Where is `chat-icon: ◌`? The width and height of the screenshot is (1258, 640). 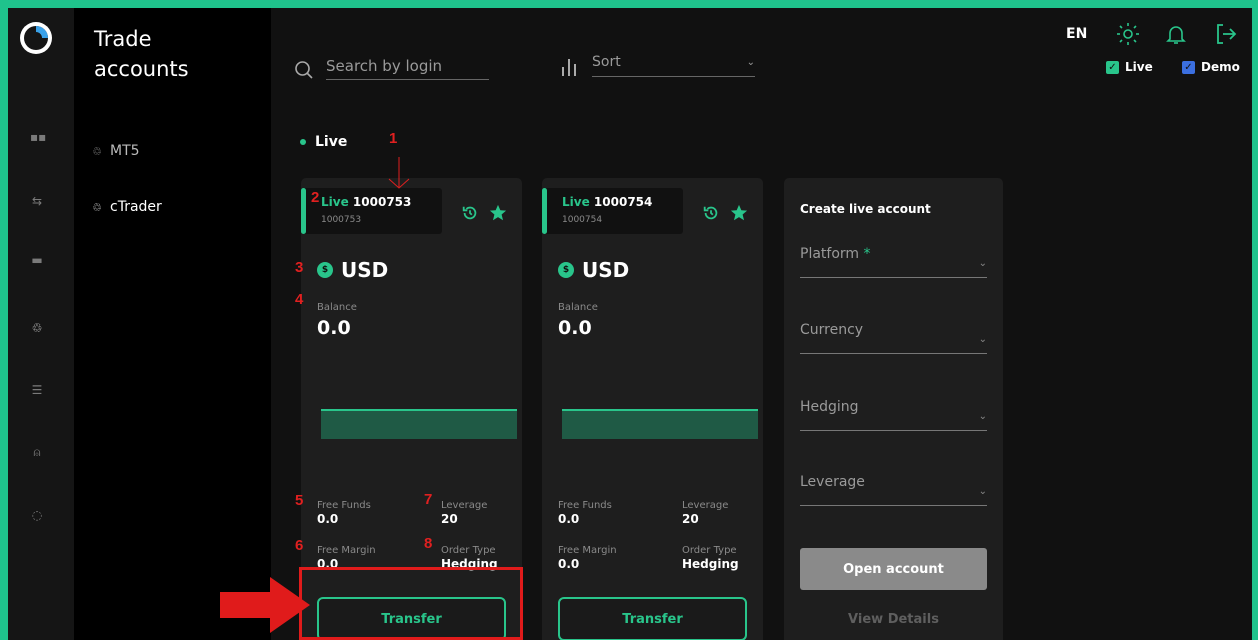
chat-icon: ◌ is located at coordinates (37, 515).